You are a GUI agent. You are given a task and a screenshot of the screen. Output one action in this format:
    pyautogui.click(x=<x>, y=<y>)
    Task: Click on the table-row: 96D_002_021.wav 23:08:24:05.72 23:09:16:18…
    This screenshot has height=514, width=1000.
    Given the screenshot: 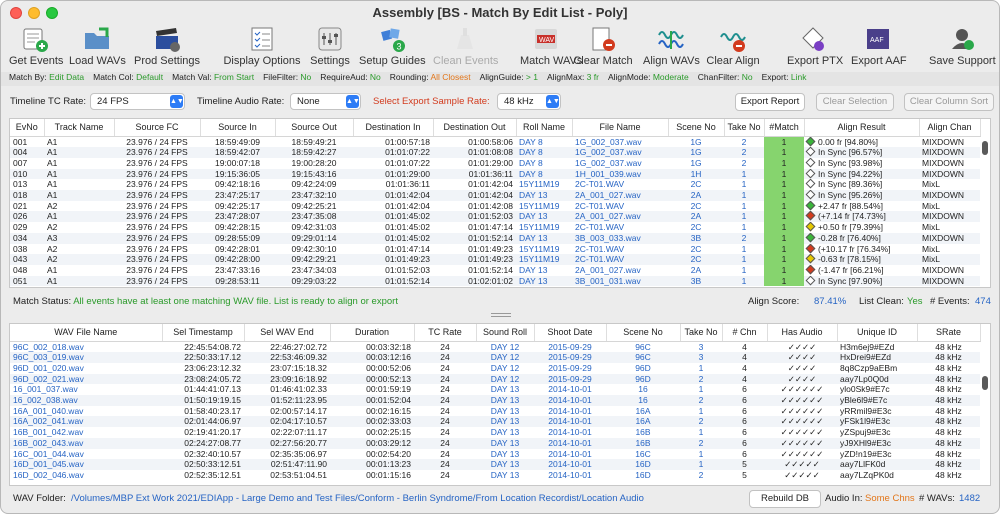 What is the action you would take?
    pyautogui.click(x=495, y=379)
    